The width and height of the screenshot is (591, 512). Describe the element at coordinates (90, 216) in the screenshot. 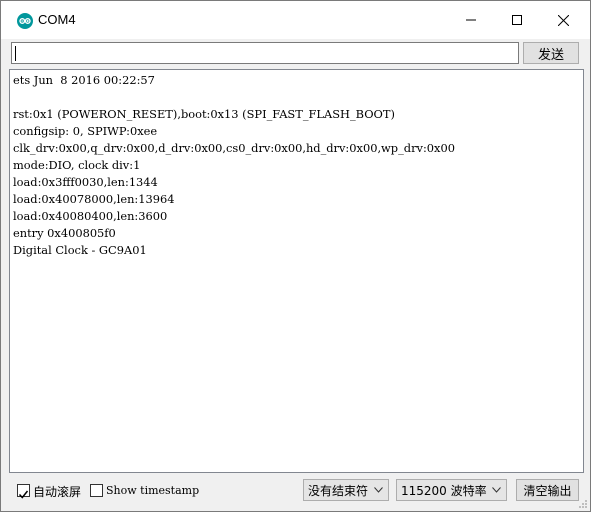

I see `output-line: load:0x40080400,len:3600` at that location.